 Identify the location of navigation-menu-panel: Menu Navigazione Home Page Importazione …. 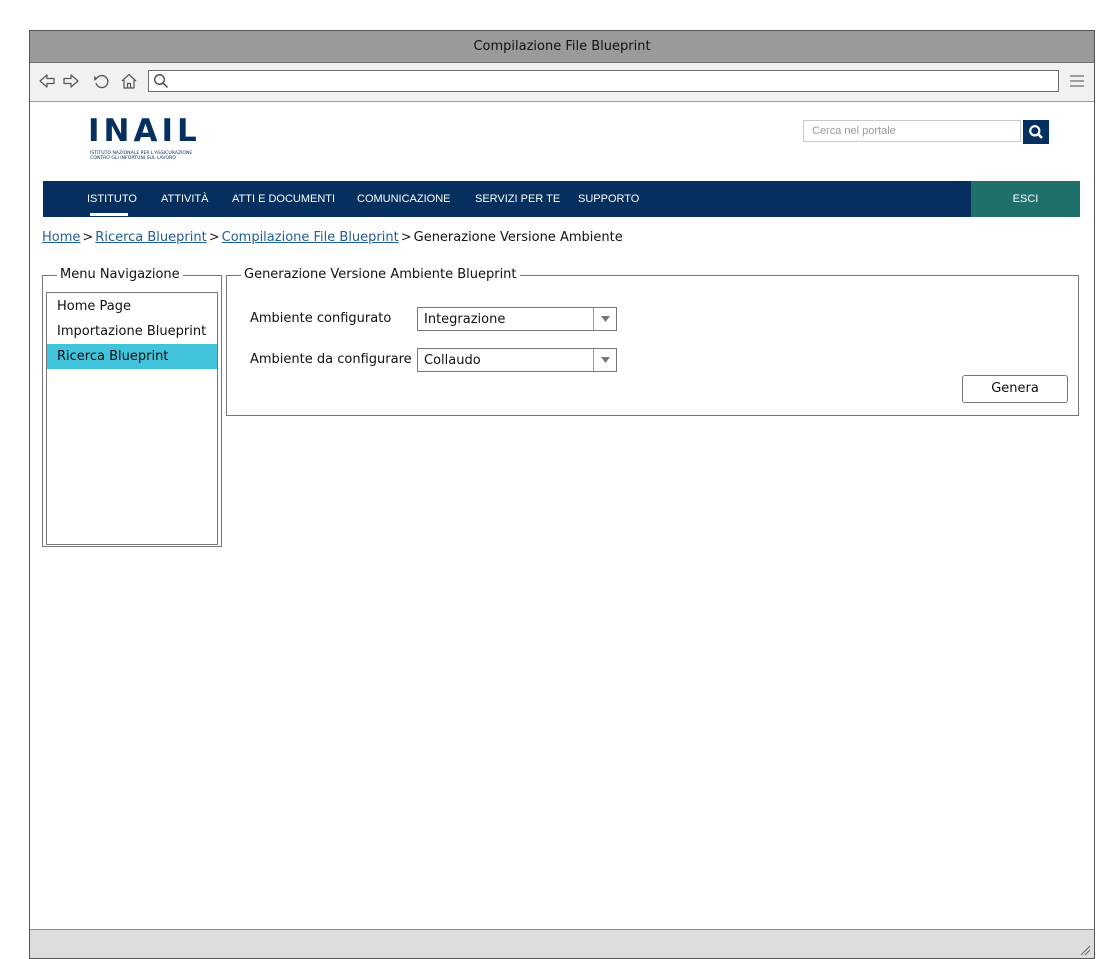
(132, 407).